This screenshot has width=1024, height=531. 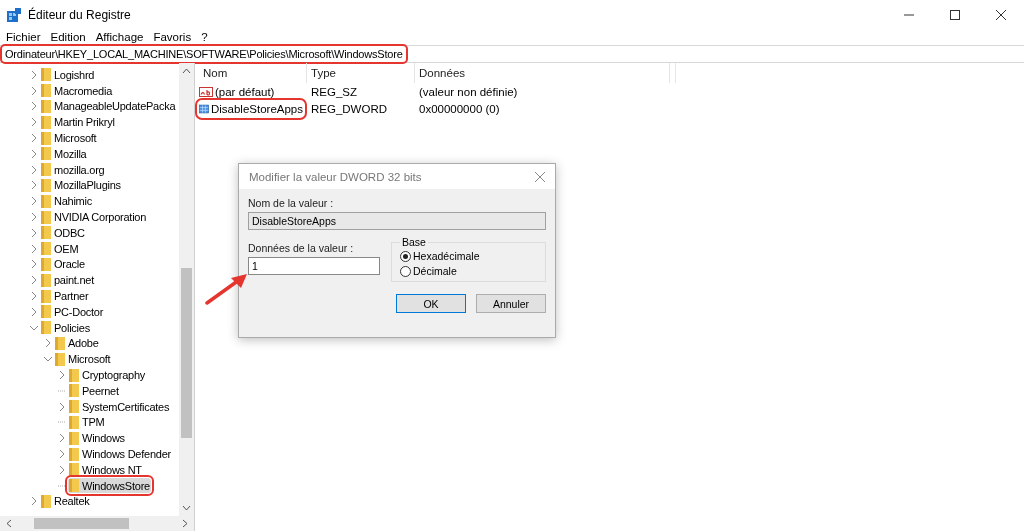 What do you see at coordinates (1001, 15) in the screenshot?
I see `close-icon` at bounding box center [1001, 15].